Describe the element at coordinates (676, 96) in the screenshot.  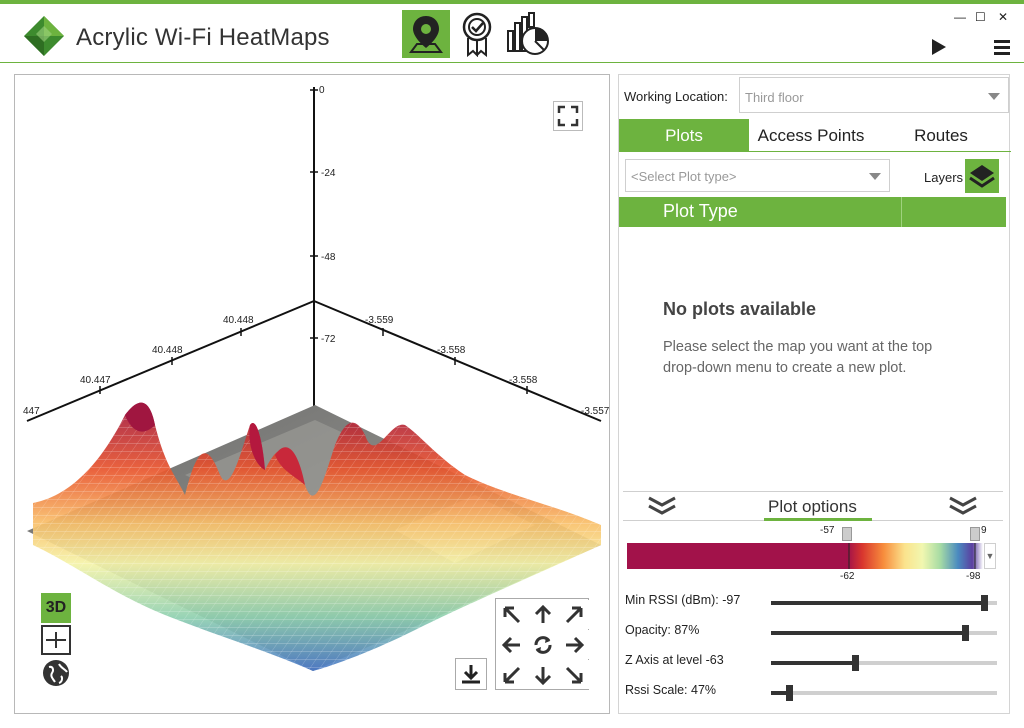
I see `working-location-label: Working Location:` at that location.